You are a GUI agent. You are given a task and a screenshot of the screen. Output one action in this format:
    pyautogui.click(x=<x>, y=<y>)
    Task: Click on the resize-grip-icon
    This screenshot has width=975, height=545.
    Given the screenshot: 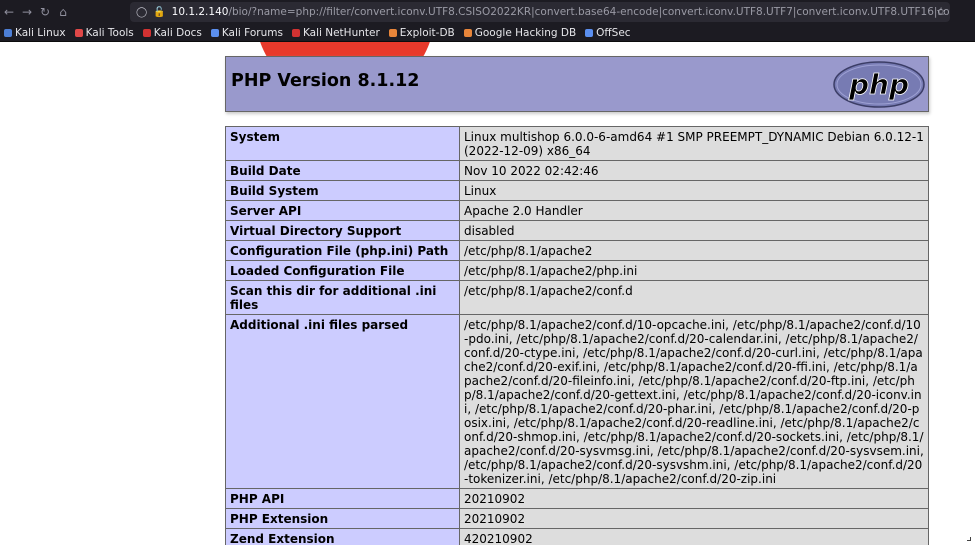 What is the action you would take?
    pyautogui.click(x=969, y=539)
    